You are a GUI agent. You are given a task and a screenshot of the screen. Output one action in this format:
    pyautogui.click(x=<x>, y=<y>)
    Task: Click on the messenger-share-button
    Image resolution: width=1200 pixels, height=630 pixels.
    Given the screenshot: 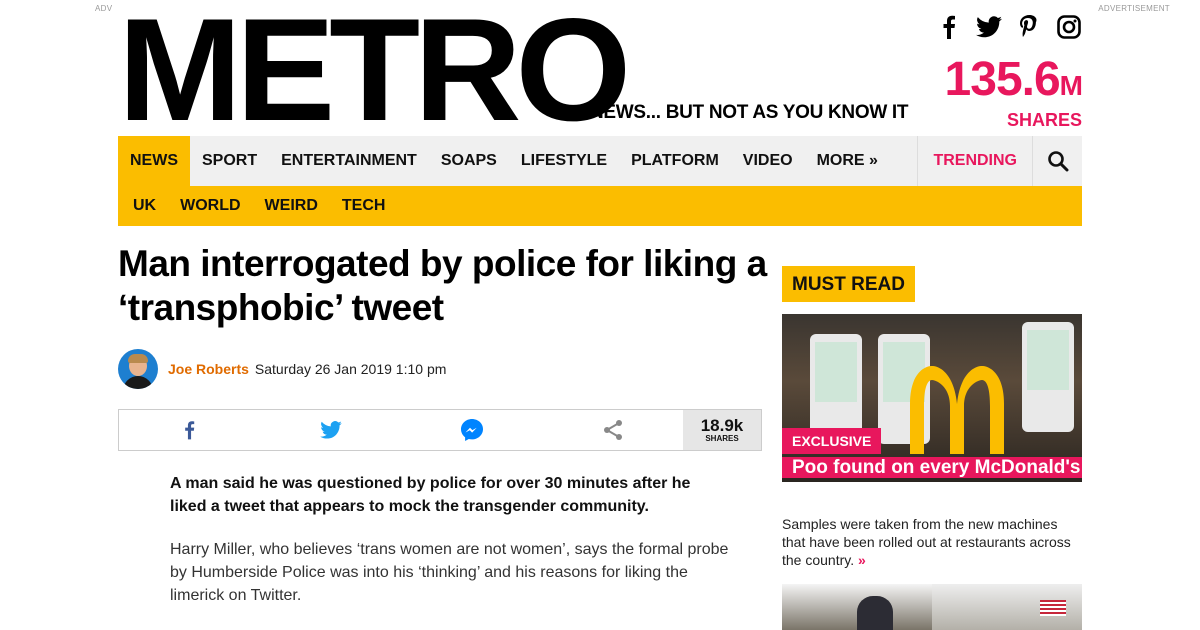 What is the action you would take?
    pyautogui.click(x=471, y=430)
    